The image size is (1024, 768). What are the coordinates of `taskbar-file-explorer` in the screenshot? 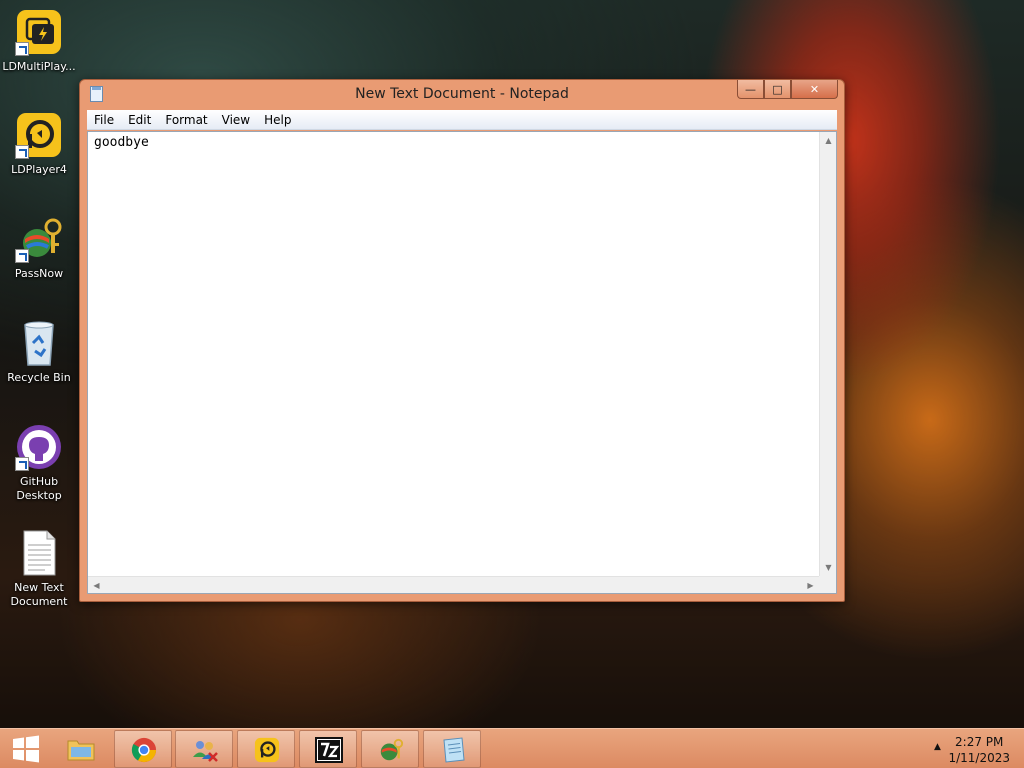 It's located at (81, 749).